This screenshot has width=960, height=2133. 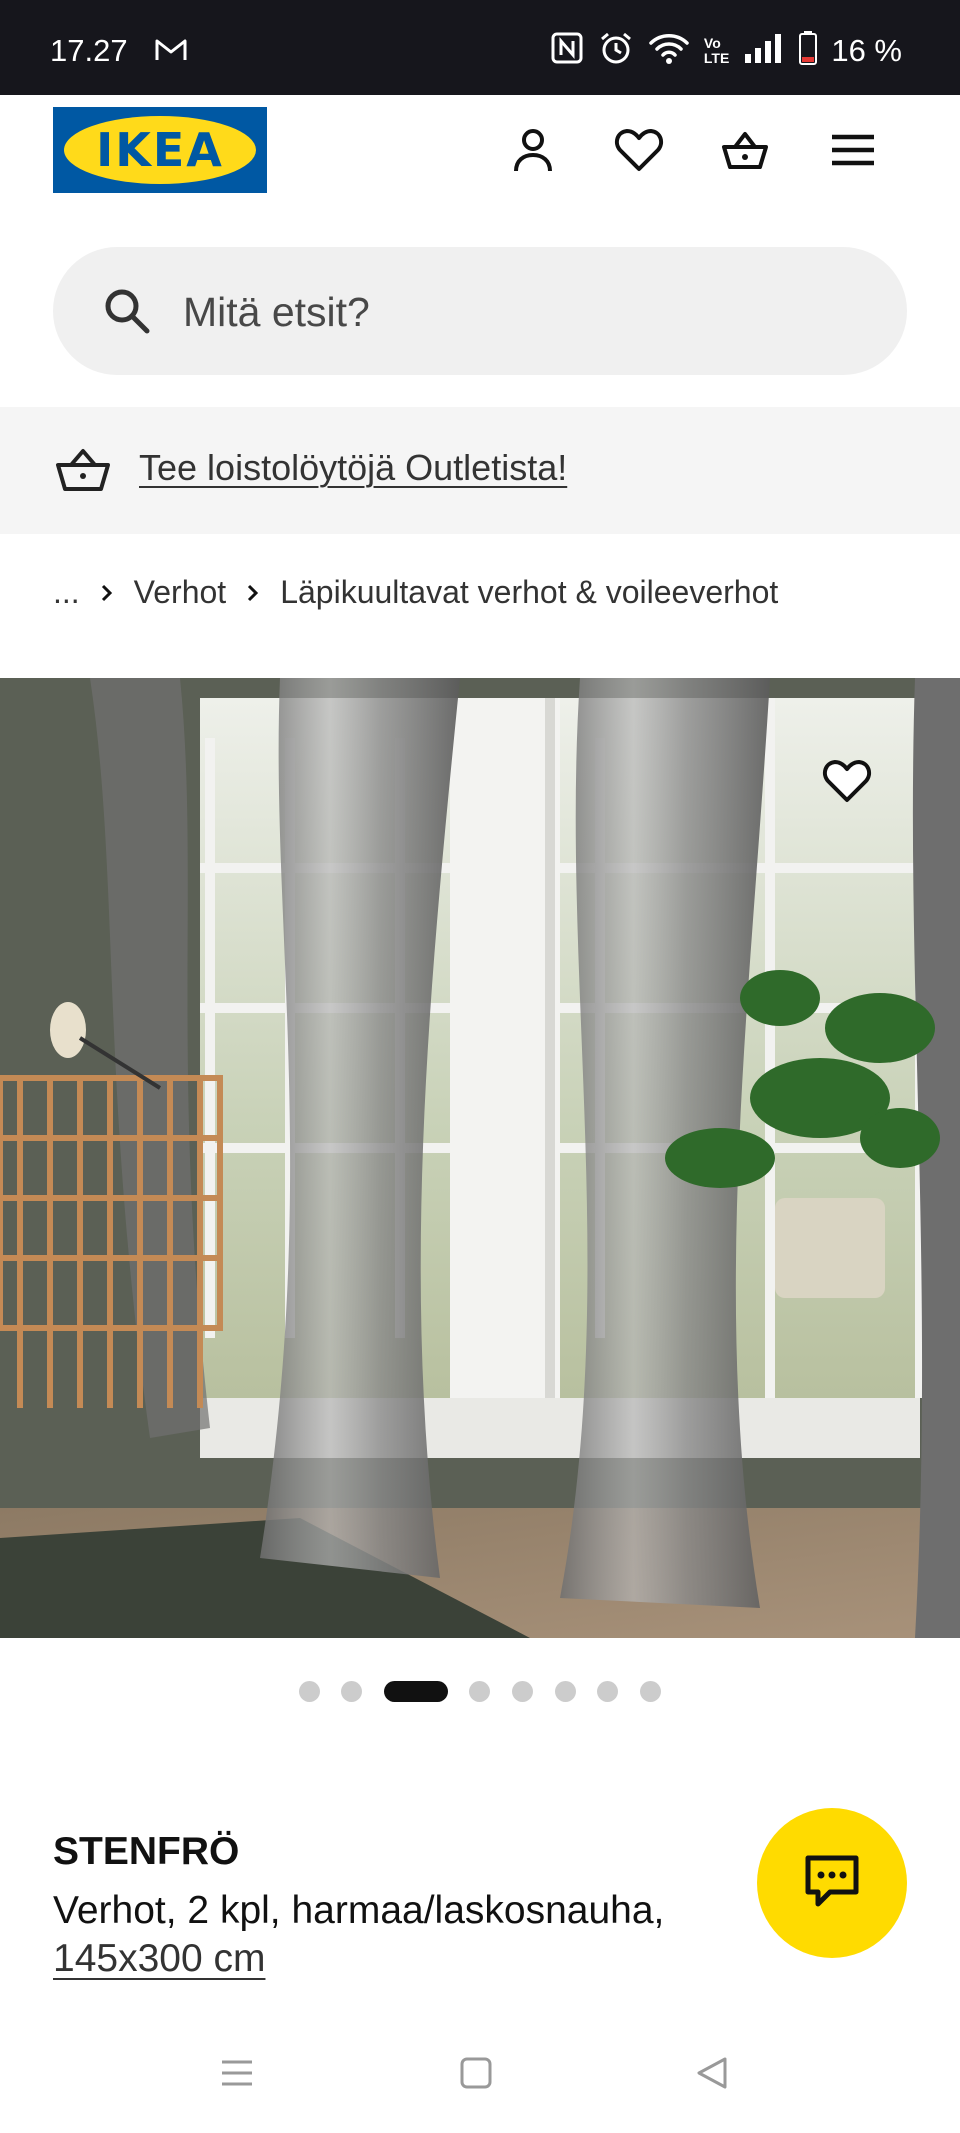 What do you see at coordinates (480, 150) in the screenshot?
I see `site-header: IKEA` at bounding box center [480, 150].